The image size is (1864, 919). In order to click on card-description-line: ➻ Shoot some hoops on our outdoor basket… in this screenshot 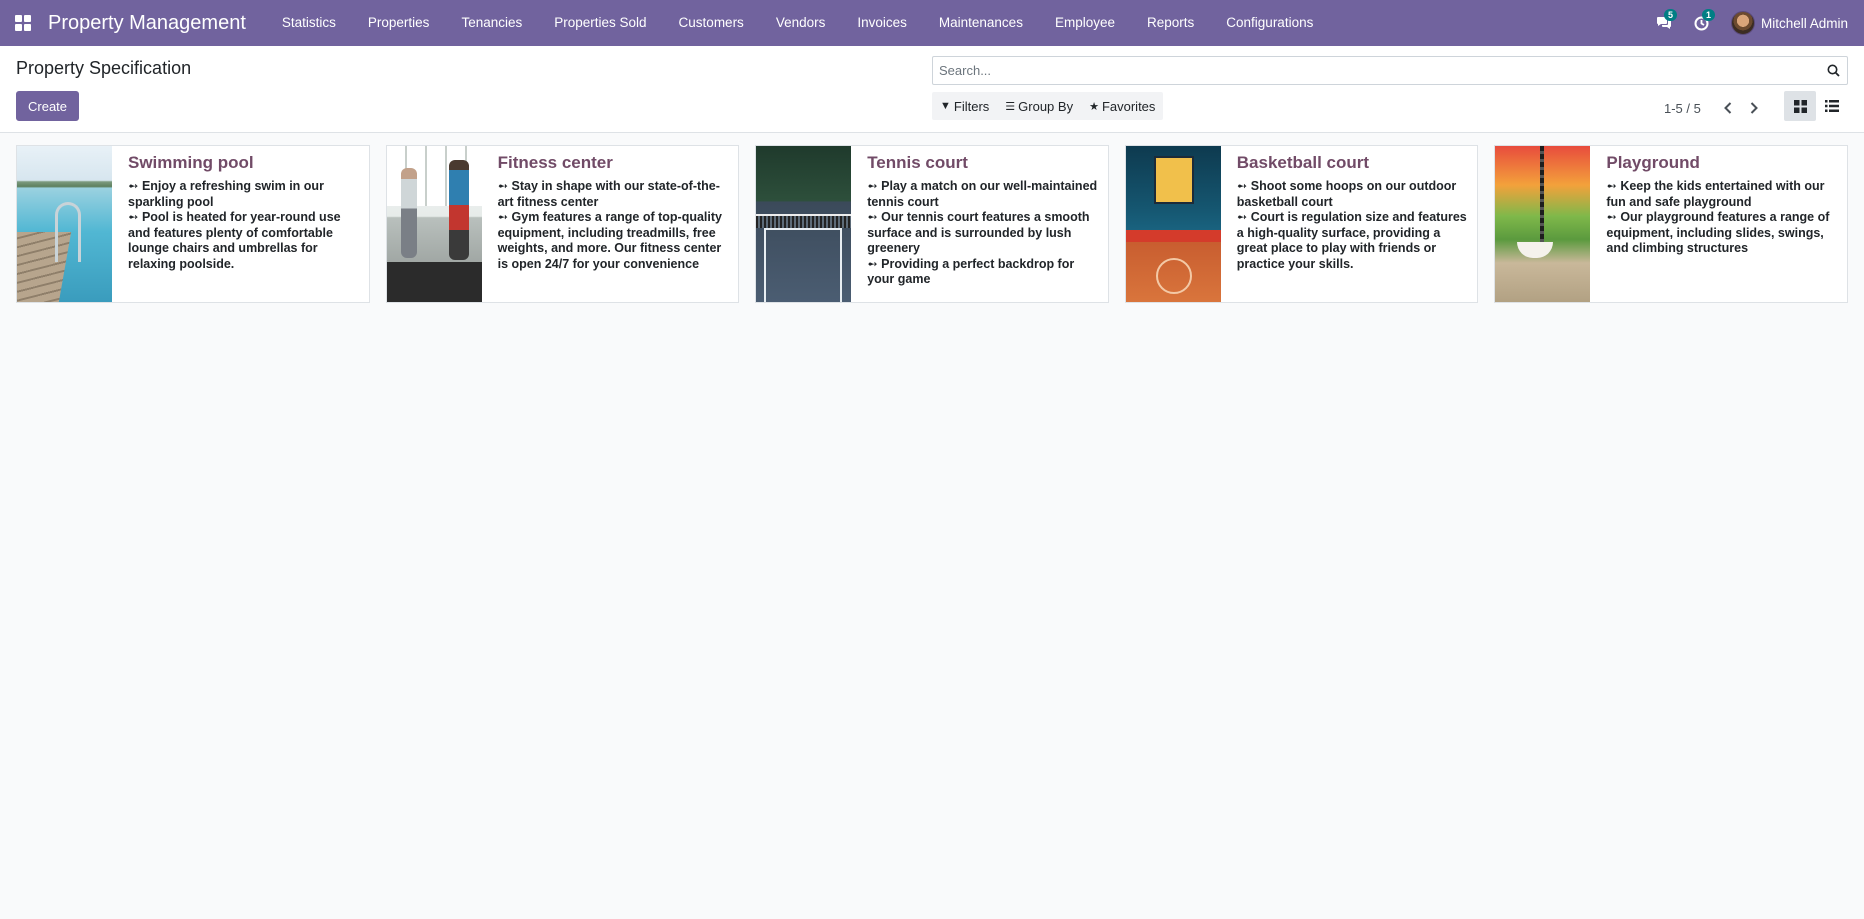, I will do `click(1346, 194)`.